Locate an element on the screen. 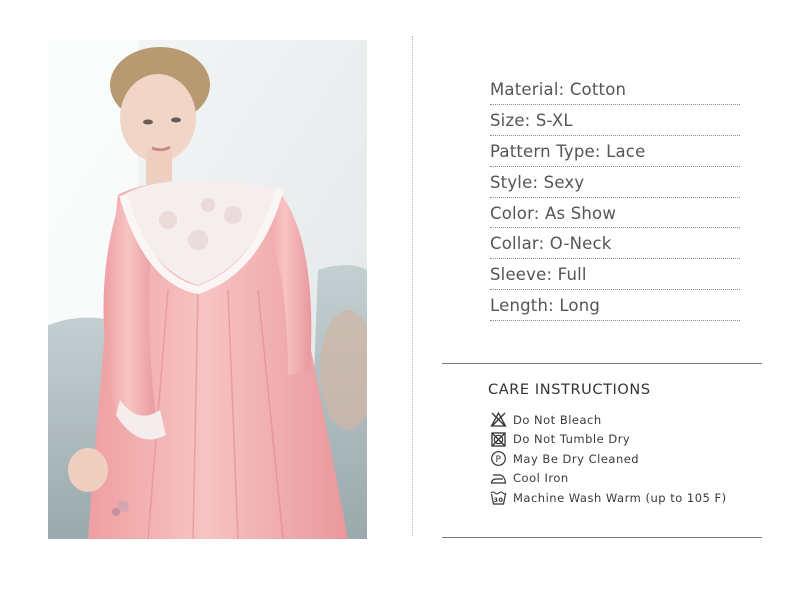  spec-pattern-type: Pattern Type: Lace is located at coordinates (615, 151).